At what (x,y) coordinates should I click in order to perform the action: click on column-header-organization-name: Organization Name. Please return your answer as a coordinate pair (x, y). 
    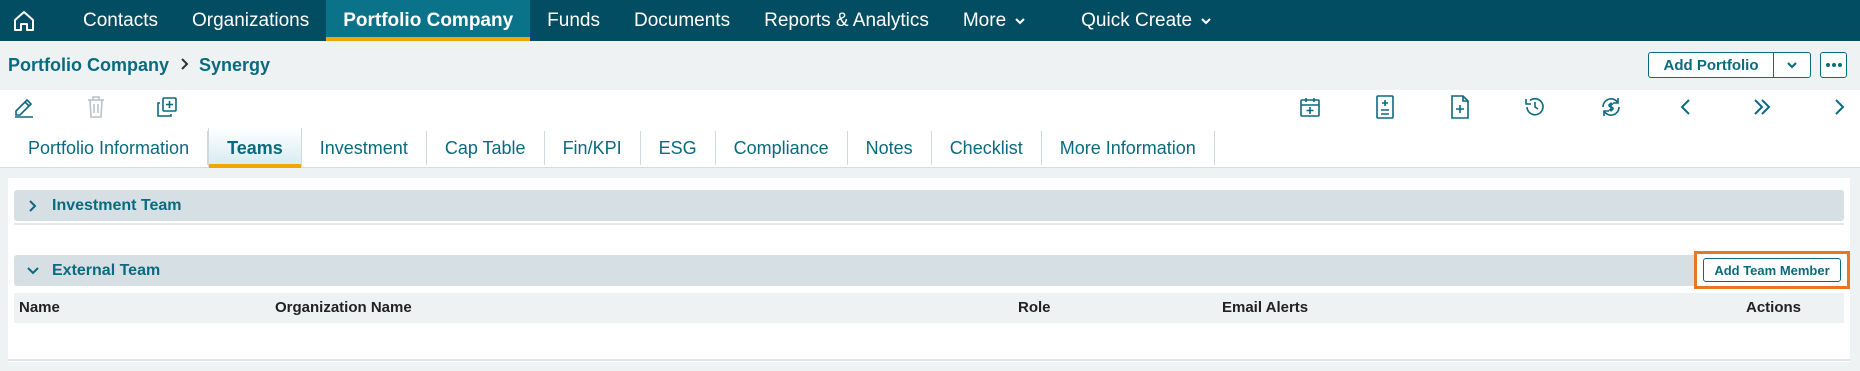
    Looking at the image, I should click on (343, 307).